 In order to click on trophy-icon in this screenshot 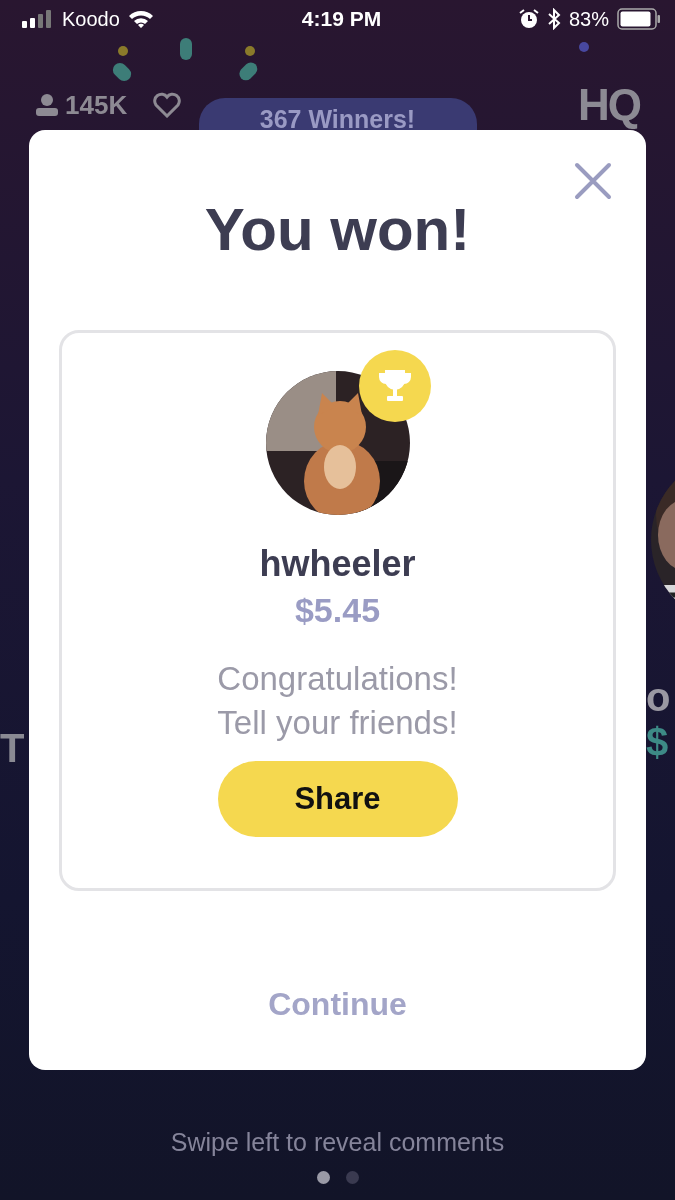, I will do `click(394, 386)`.